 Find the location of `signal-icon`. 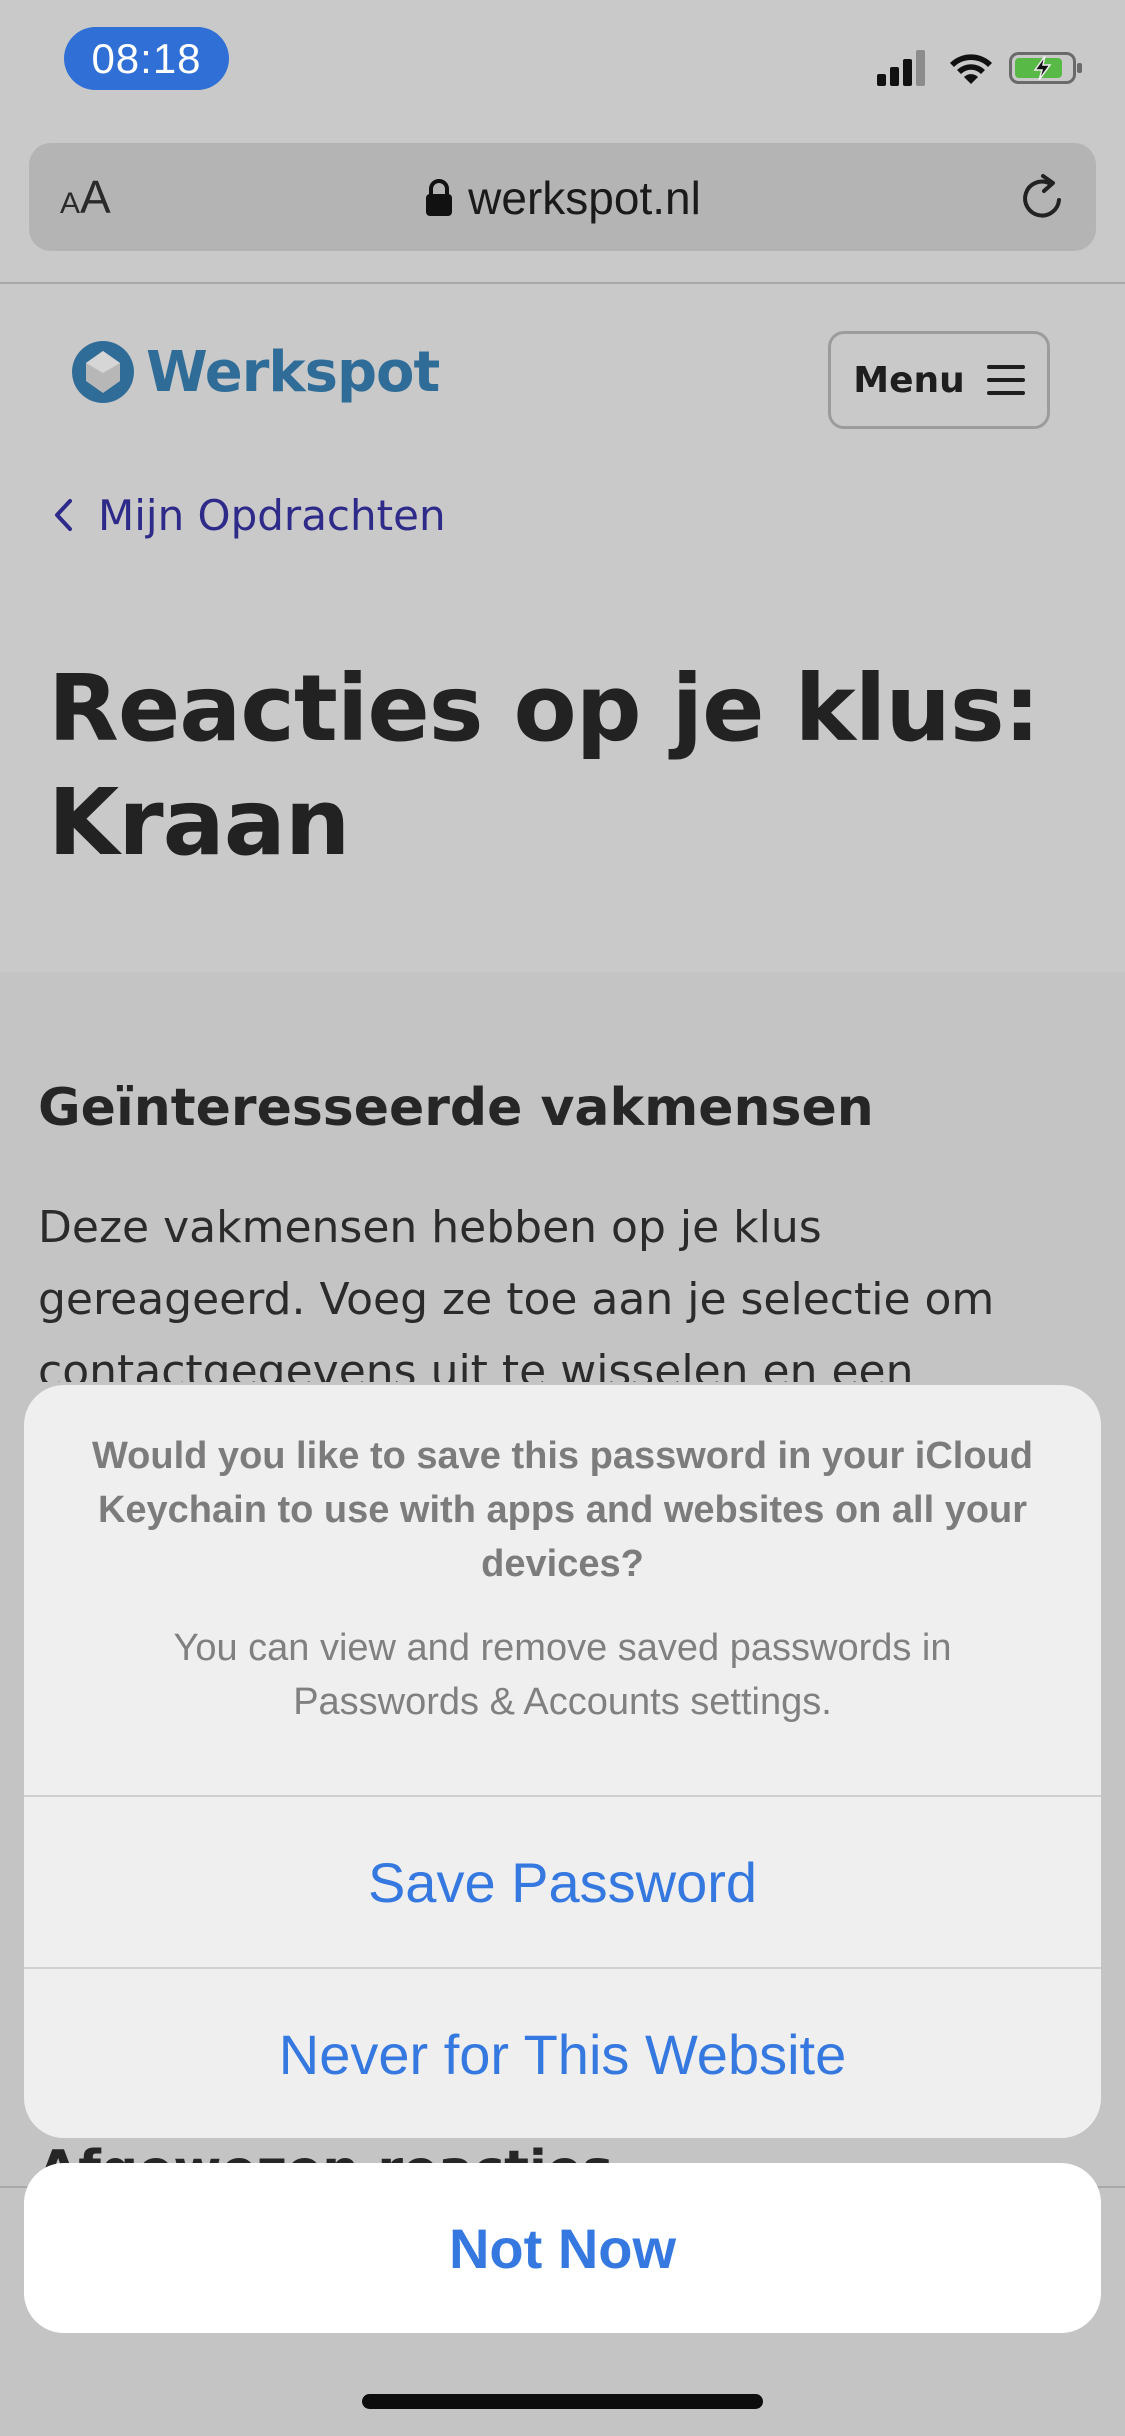

signal-icon is located at coordinates (901, 68).